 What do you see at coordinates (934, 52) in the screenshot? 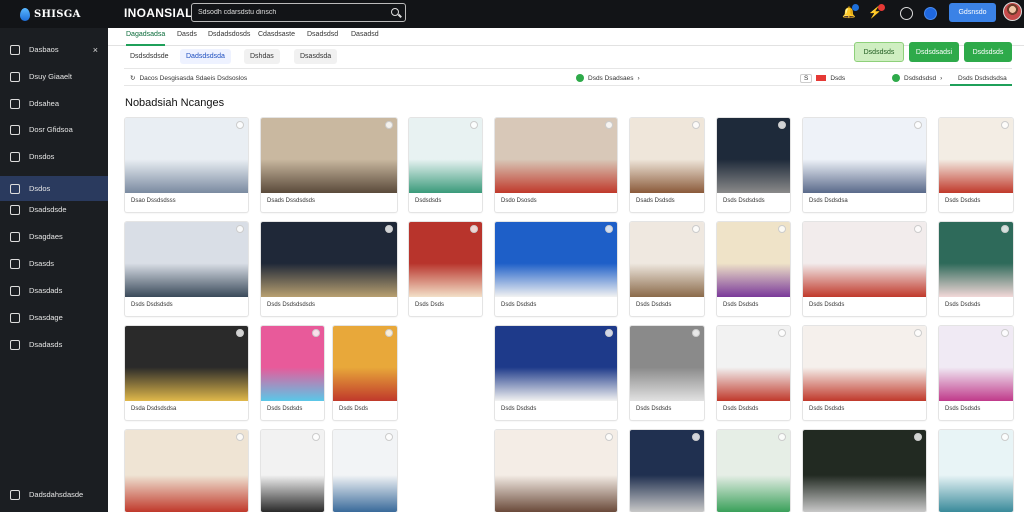
I see `action-button-1: Dsdsdsadsi` at bounding box center [934, 52].